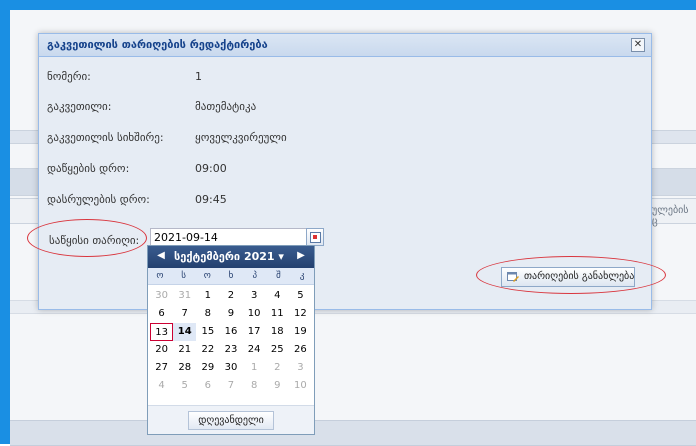 This screenshot has height=446, width=696. What do you see at coordinates (198, 76) in the screenshot?
I see `field-value: 1` at bounding box center [198, 76].